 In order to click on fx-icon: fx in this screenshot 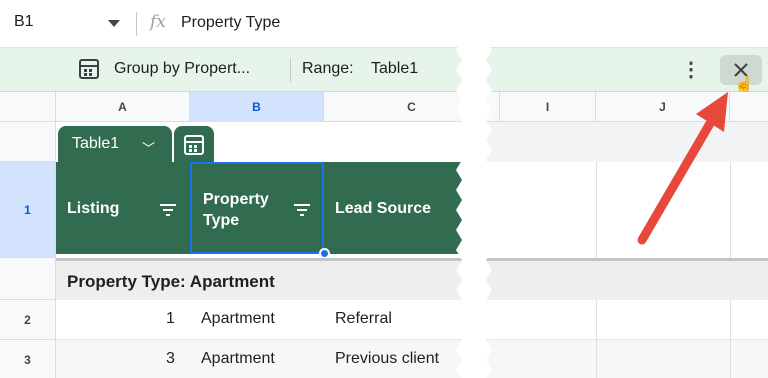, I will do `click(158, 22)`.